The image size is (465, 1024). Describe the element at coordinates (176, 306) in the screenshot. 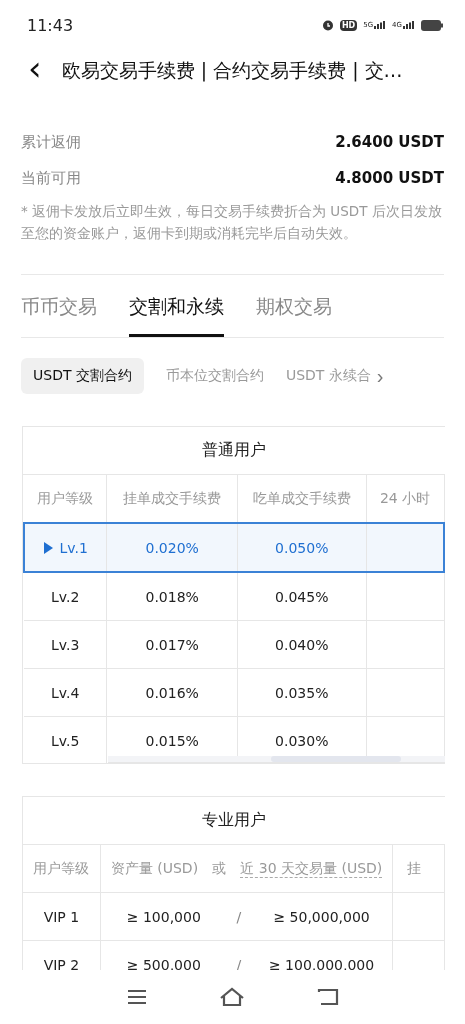

I see `category-tab: 交割和永续` at that location.